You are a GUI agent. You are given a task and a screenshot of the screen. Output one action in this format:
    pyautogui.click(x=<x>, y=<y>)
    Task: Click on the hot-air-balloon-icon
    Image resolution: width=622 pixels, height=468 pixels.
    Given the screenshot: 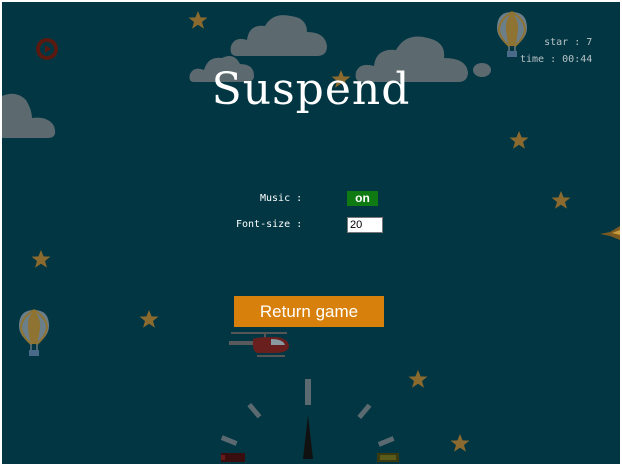 What is the action you would take?
    pyautogui.click(x=34, y=332)
    